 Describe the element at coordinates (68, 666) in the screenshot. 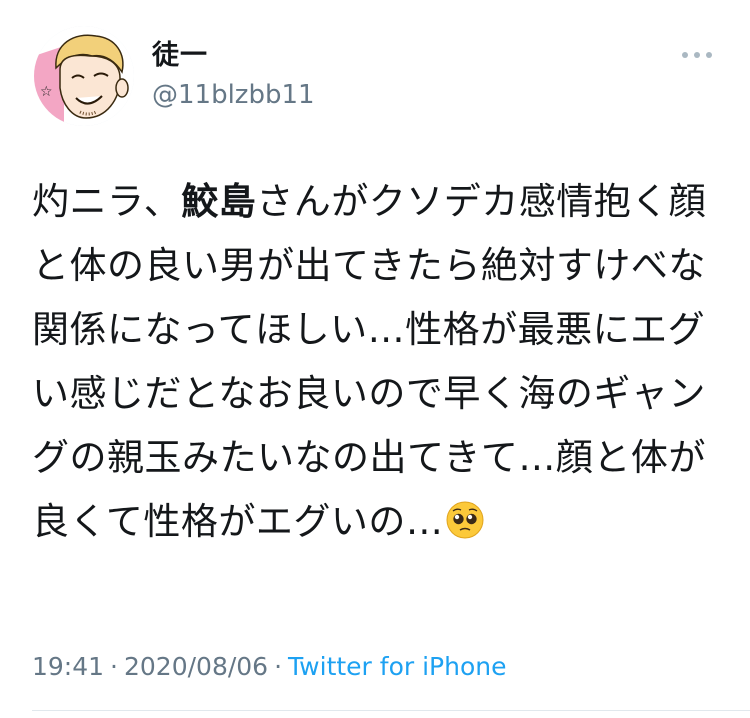

I see `tweet-time: 19:41` at that location.